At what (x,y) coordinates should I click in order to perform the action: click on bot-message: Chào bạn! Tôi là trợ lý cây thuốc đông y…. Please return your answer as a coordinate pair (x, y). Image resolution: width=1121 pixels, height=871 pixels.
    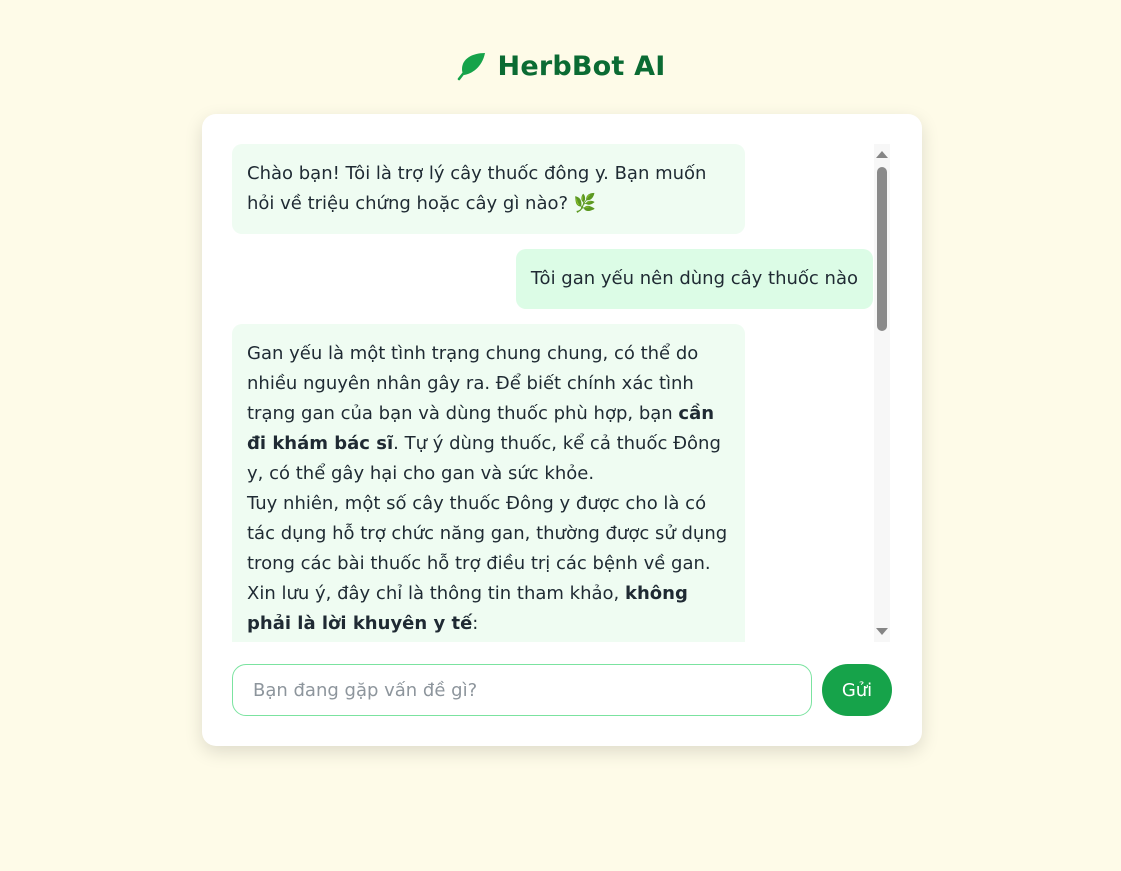
    Looking at the image, I should click on (488, 189).